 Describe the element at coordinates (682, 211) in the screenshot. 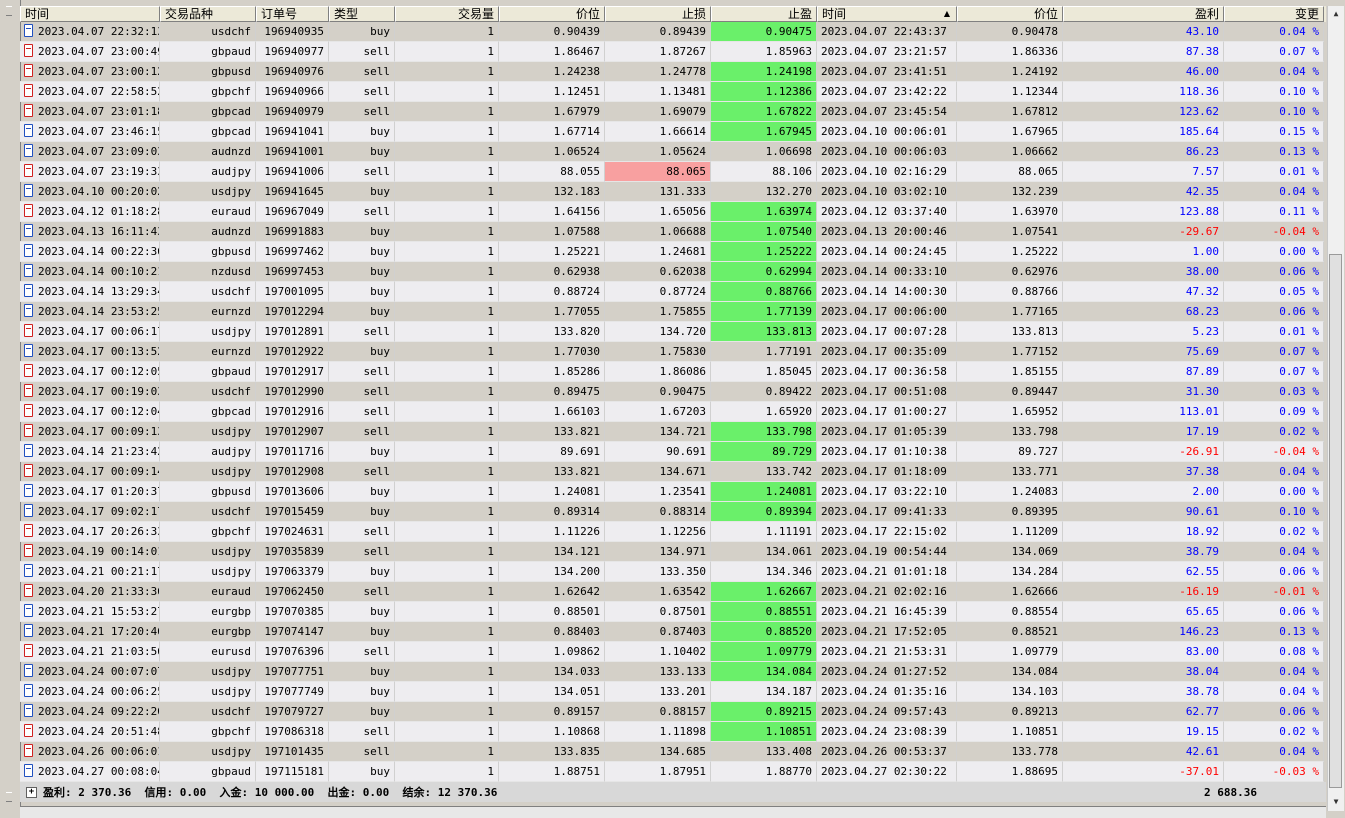

I see `cell-sl-text: 1.65056` at that location.